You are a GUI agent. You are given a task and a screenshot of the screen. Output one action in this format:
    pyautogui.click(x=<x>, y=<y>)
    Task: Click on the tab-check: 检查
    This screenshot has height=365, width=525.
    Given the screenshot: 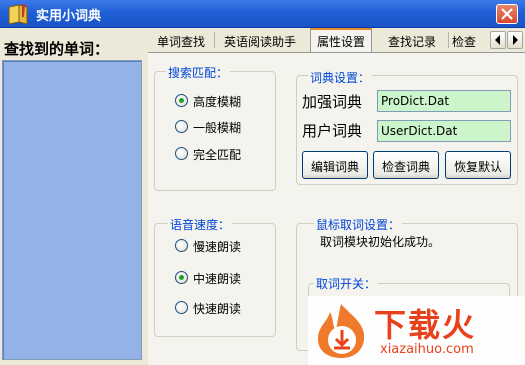 What is the action you would take?
    pyautogui.click(x=470, y=40)
    